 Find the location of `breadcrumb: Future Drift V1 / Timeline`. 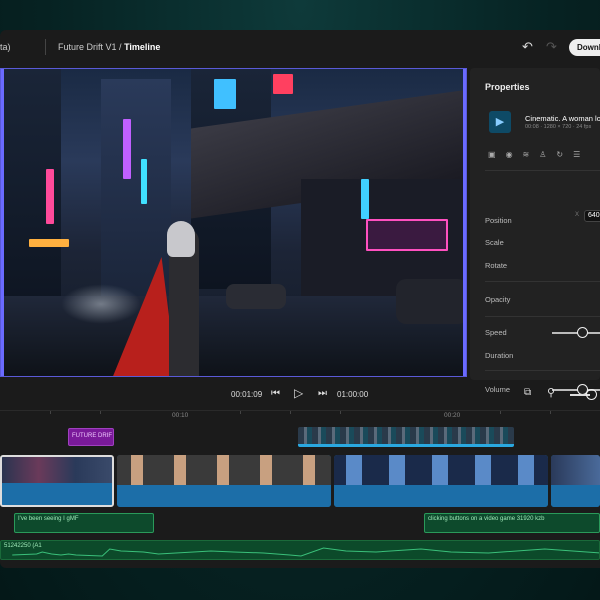

breadcrumb: Future Drift V1 / Timeline is located at coordinates (109, 47).